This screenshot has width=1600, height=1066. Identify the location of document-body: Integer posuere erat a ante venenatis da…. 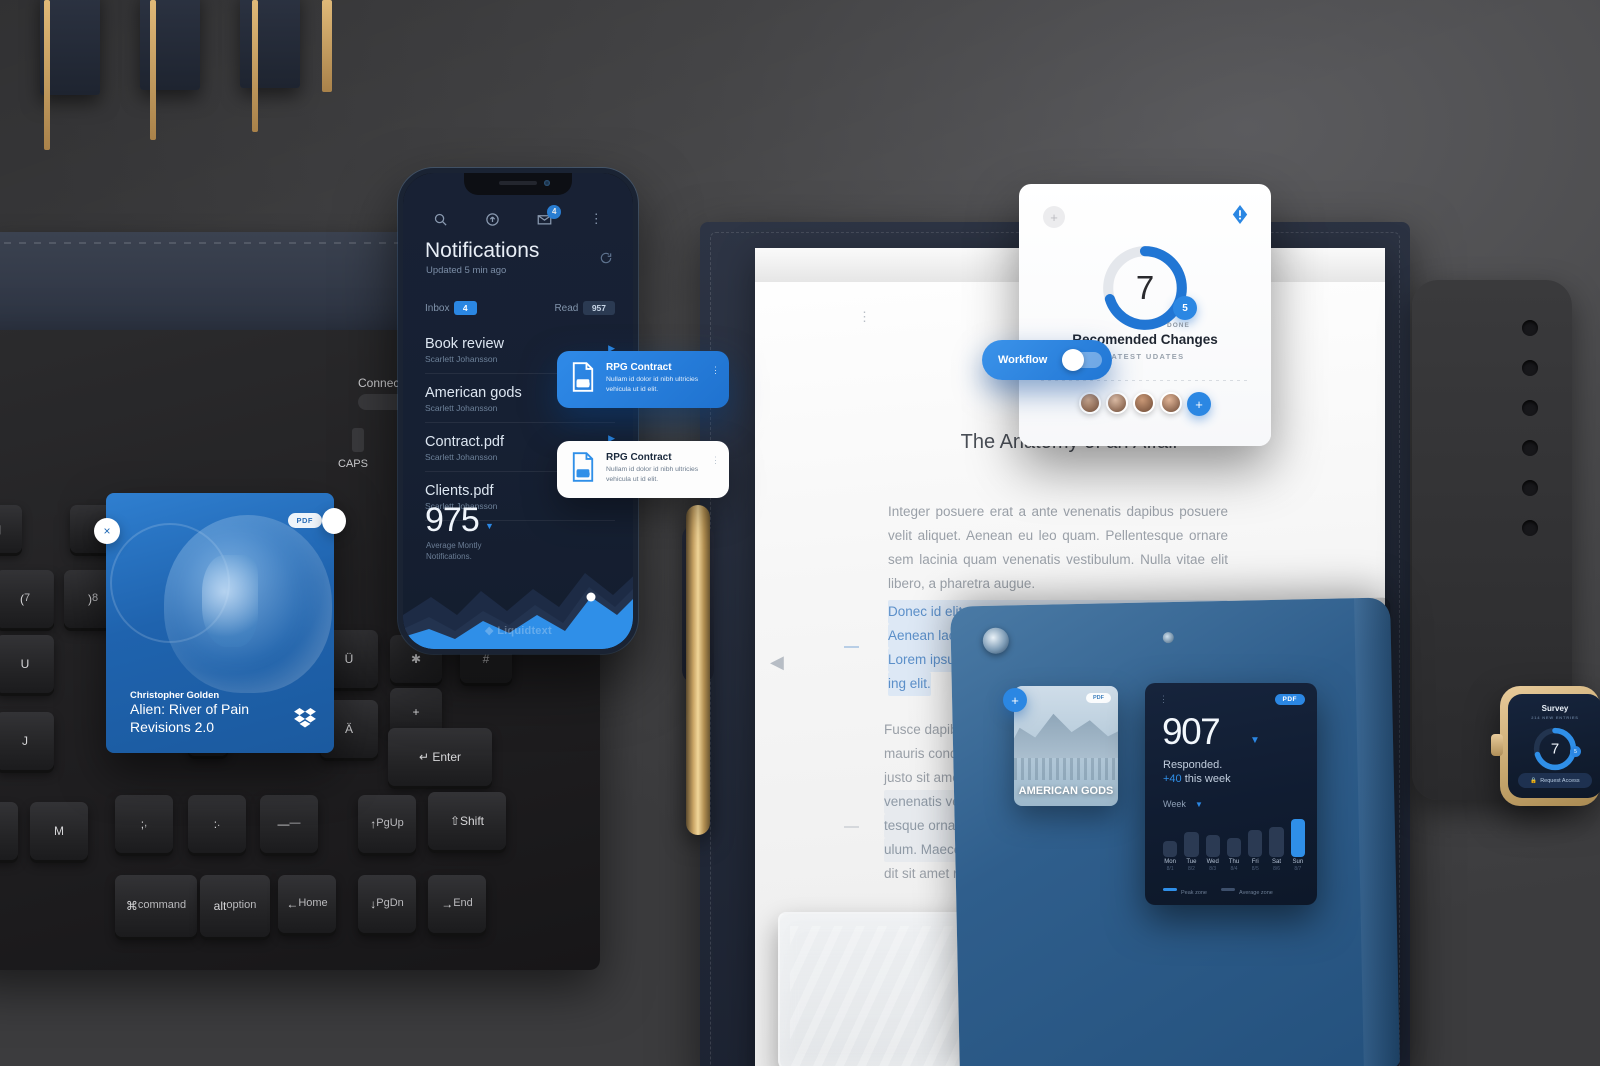
(1058, 548).